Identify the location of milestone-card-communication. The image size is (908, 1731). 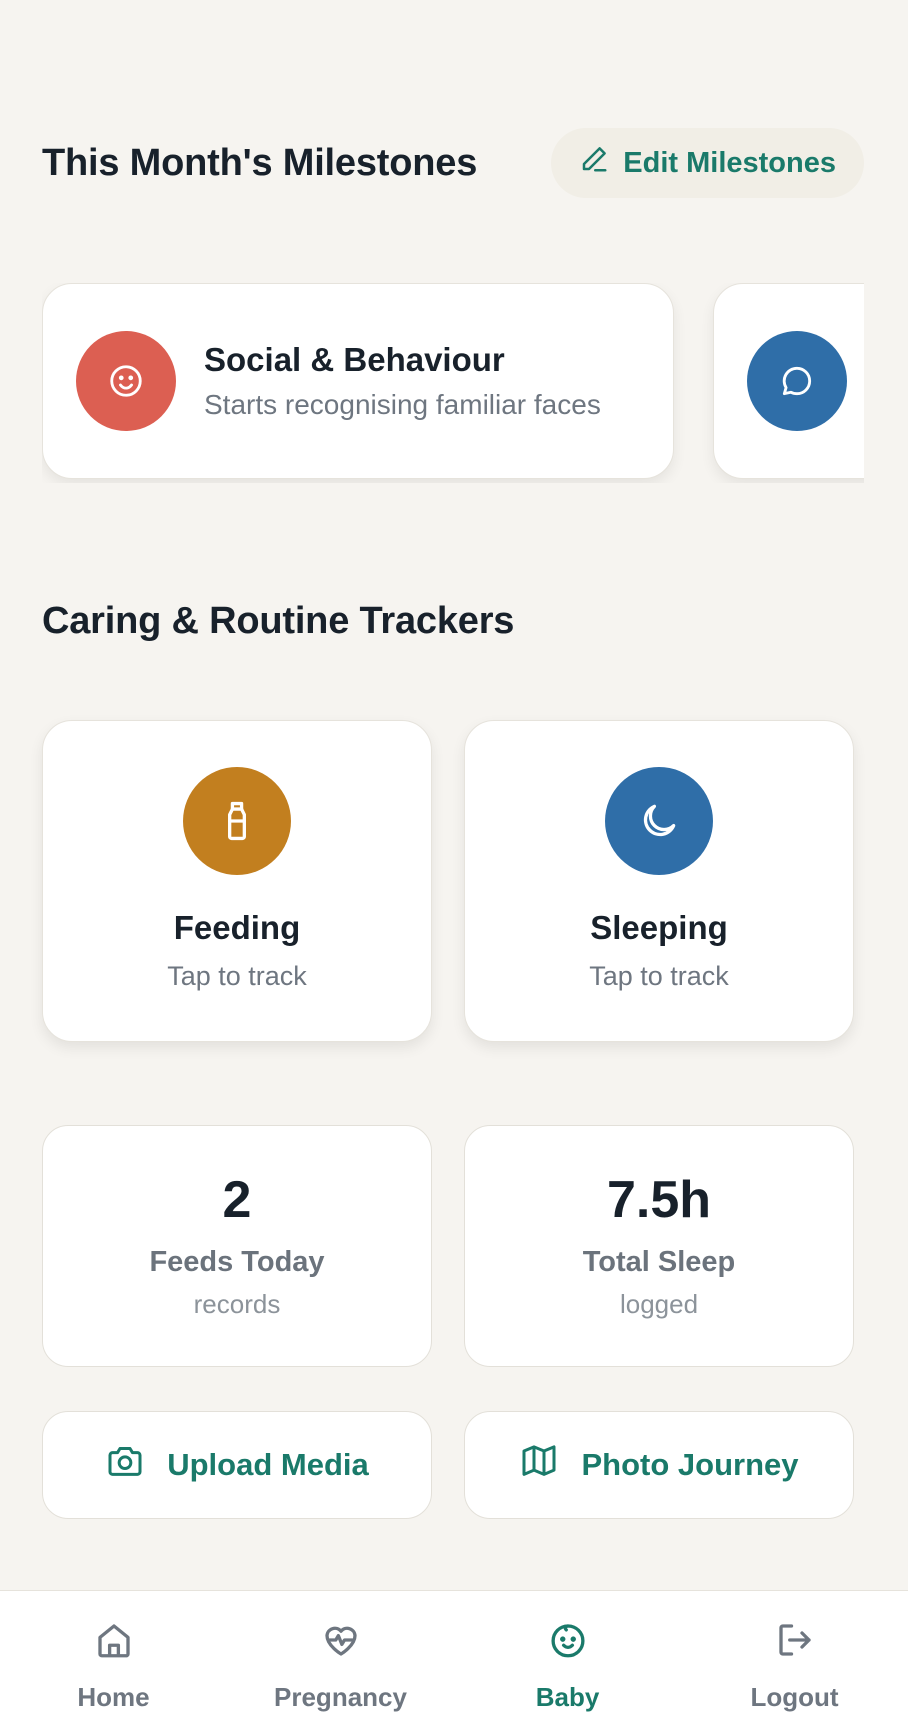
(788, 381).